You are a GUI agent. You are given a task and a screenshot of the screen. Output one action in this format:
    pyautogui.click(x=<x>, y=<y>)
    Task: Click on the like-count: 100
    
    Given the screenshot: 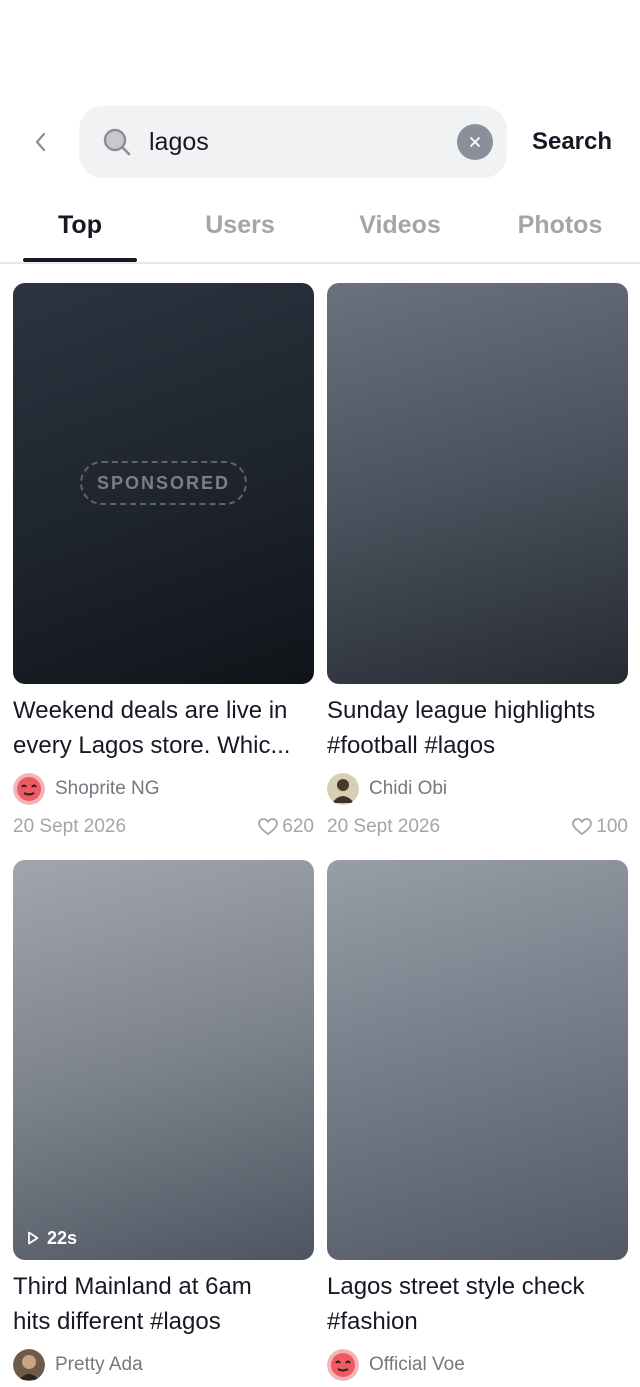 What is the action you would take?
    pyautogui.click(x=600, y=827)
    